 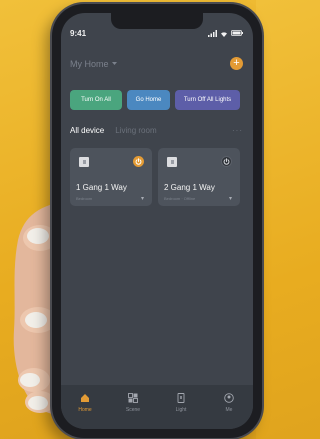 I want to click on me-icon, so click(x=229, y=397).